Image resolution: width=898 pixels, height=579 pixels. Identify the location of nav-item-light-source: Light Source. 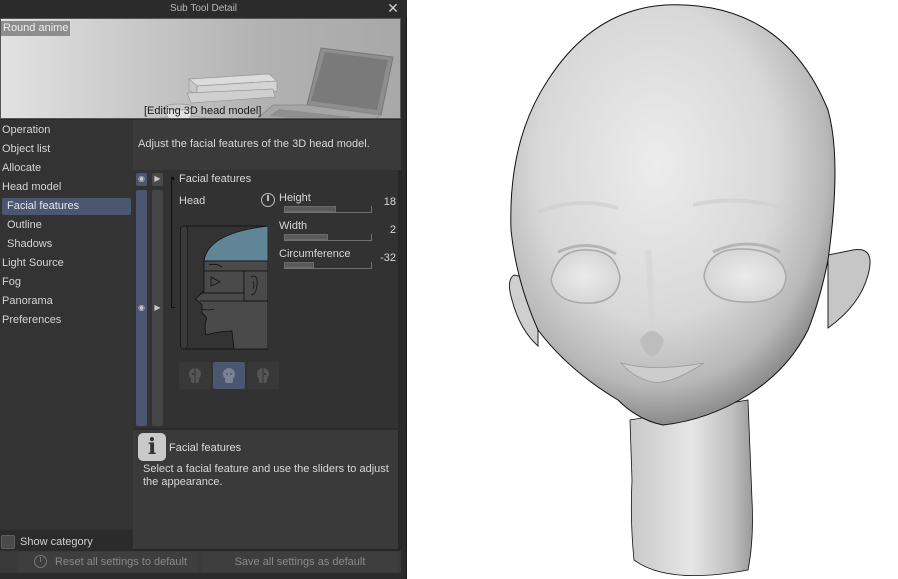
(33, 263).